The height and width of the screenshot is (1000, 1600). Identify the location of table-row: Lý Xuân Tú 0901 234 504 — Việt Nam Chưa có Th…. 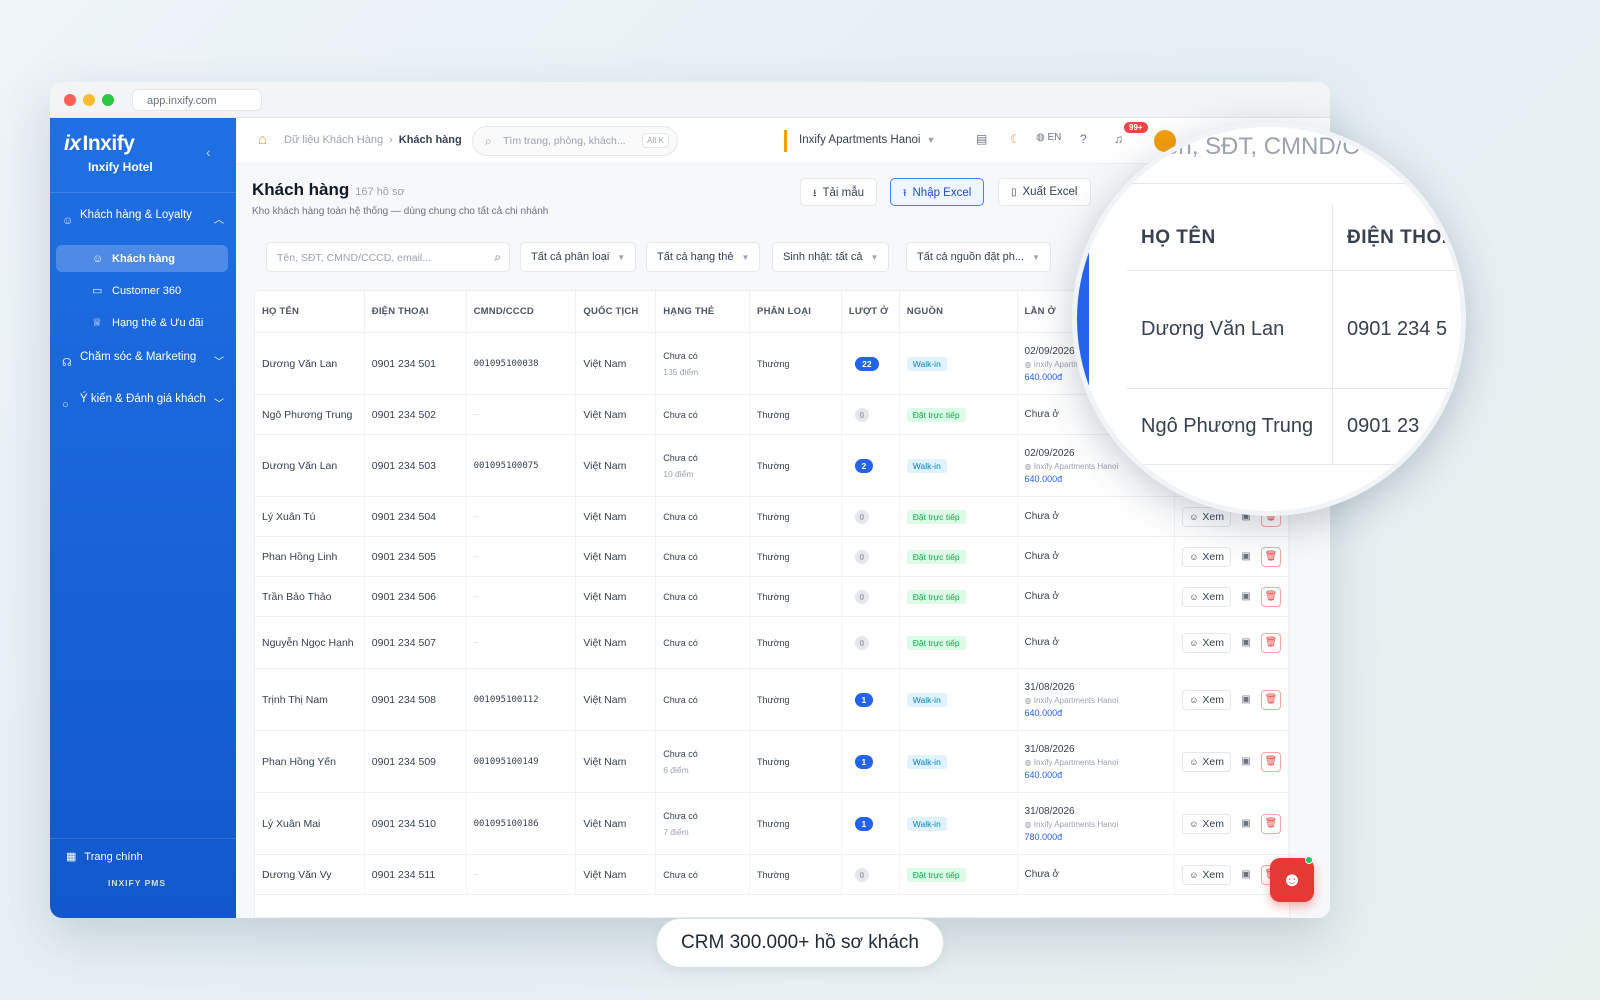
(772, 517).